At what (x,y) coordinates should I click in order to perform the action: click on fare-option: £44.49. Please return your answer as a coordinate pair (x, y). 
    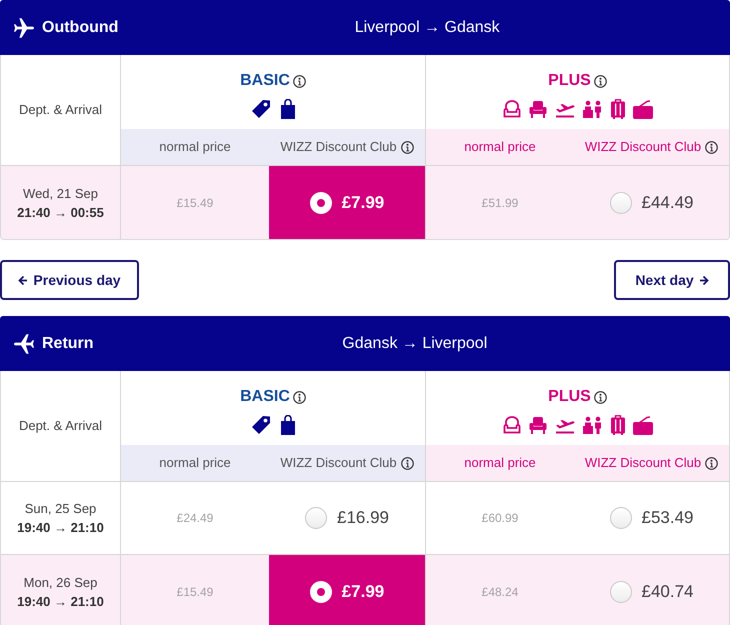
    Looking at the image, I should click on (651, 202).